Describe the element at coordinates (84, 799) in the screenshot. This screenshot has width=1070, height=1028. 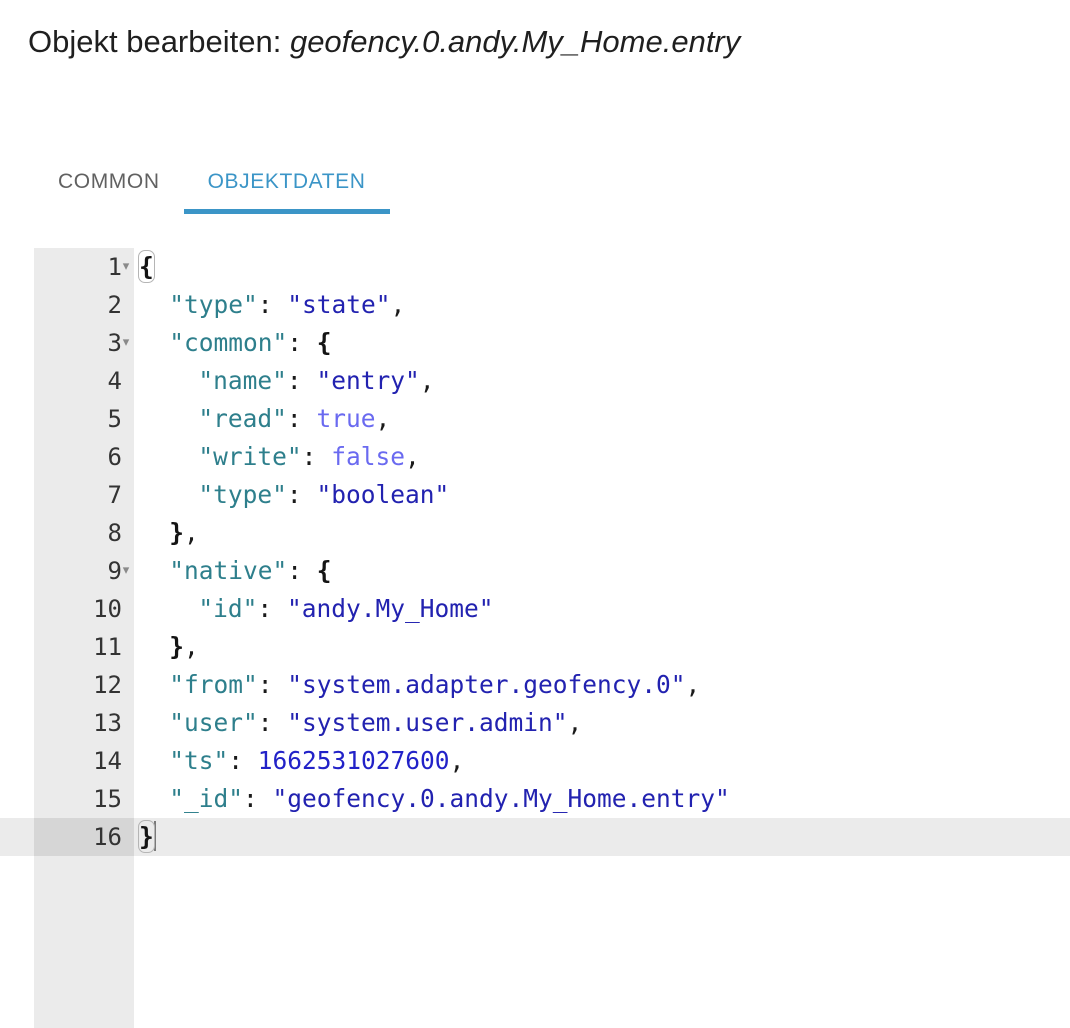
I see `line-number: 15` at that location.